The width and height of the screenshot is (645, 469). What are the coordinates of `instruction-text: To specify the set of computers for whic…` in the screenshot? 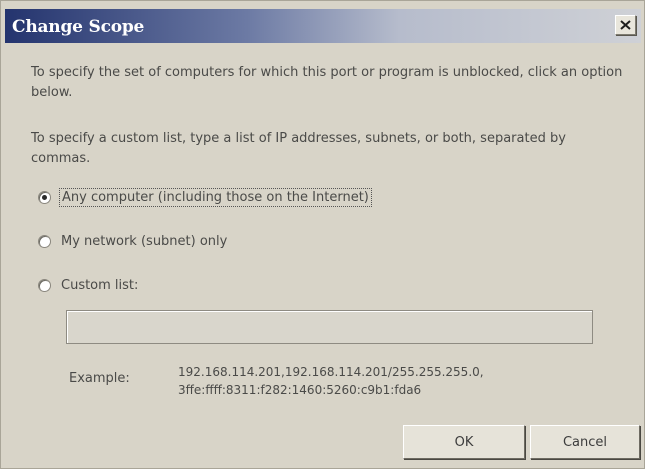 It's located at (327, 82).